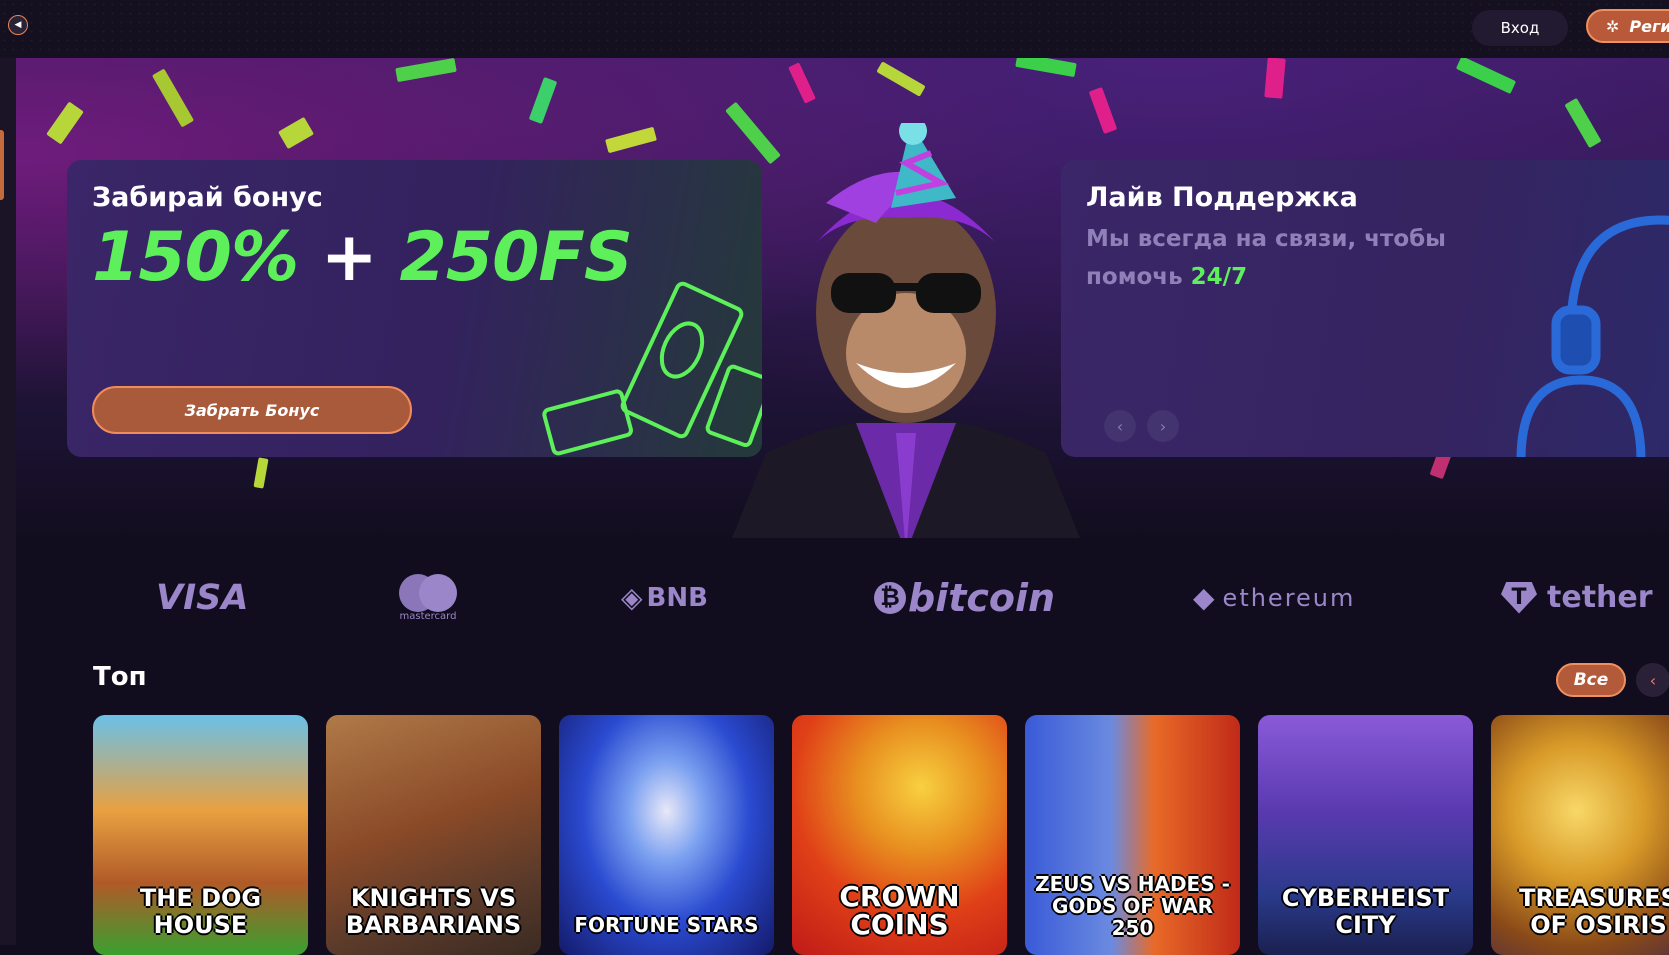 This screenshot has width=1669, height=955. Describe the element at coordinates (666, 925) in the screenshot. I see `game-title: FORTUNE STARS` at that location.